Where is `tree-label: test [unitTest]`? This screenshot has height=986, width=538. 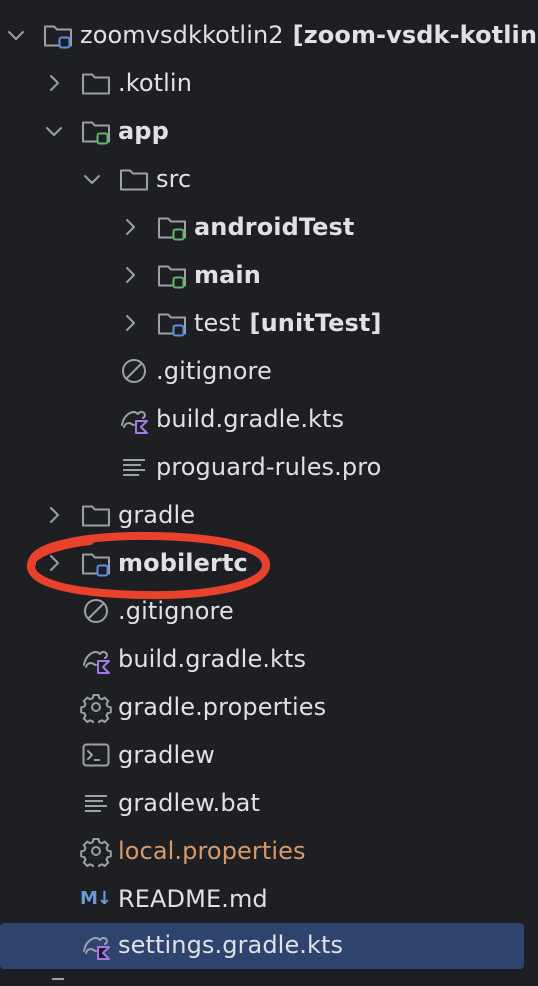 tree-label: test [unitTest] is located at coordinates (288, 323).